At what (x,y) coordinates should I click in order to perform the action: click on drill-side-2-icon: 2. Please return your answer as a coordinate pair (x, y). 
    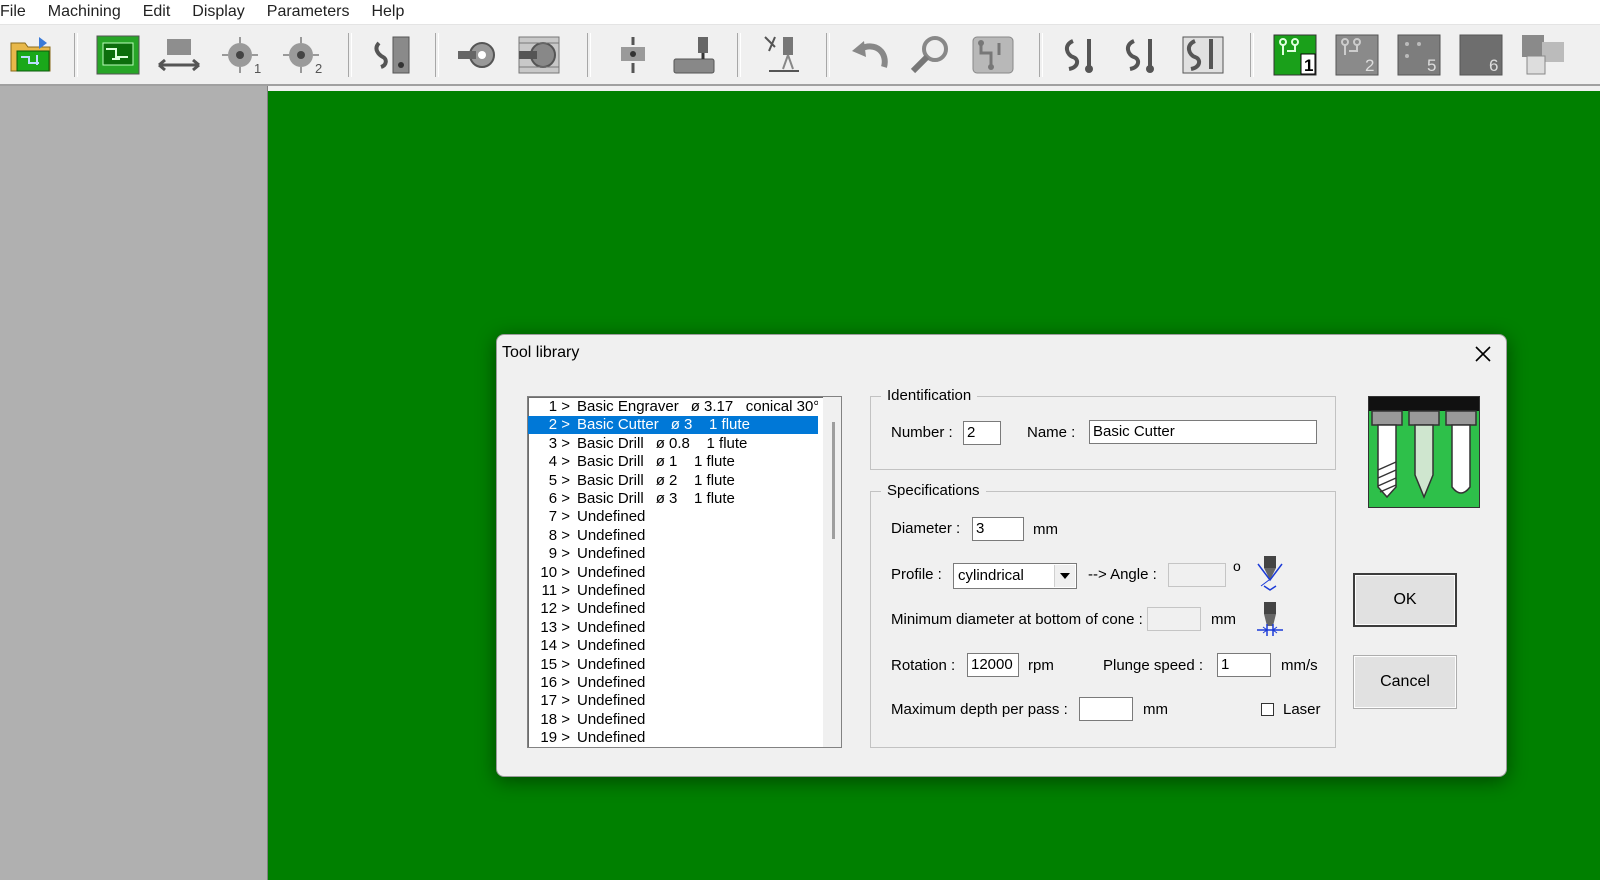
    Looking at the image, I should click on (301, 55).